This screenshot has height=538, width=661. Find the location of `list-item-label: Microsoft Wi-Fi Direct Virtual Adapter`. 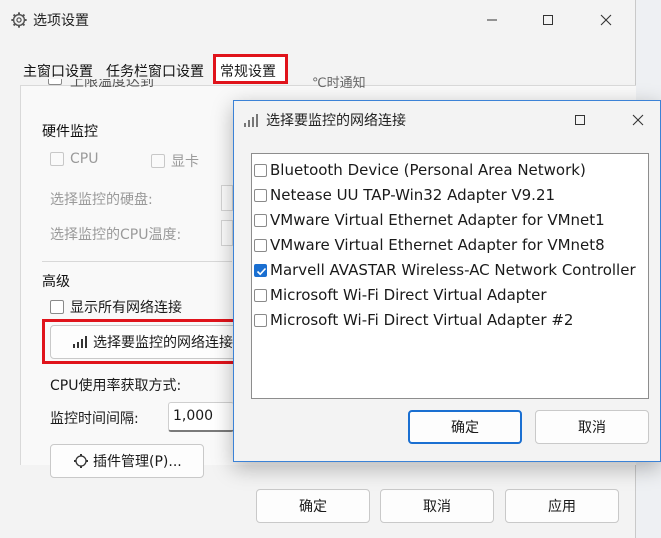

list-item-label: Microsoft Wi-Fi Direct Virtual Adapter is located at coordinates (408, 295).